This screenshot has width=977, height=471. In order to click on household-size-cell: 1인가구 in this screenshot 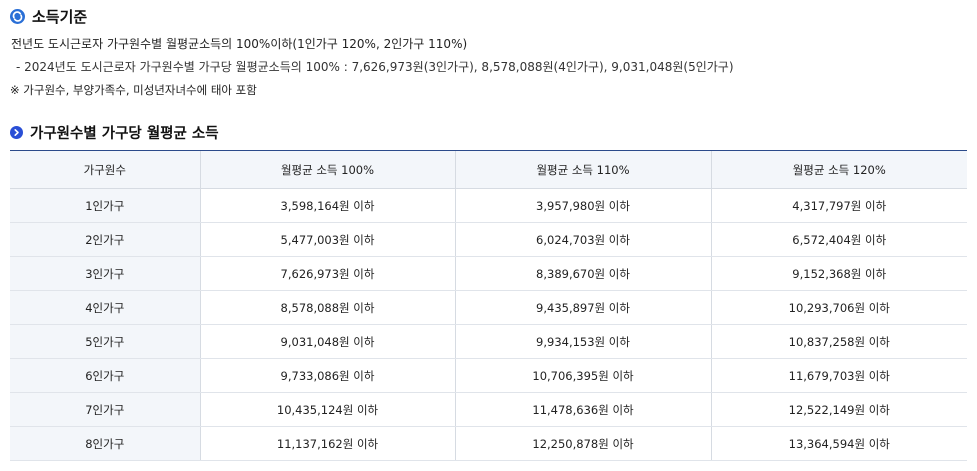, I will do `click(105, 205)`.